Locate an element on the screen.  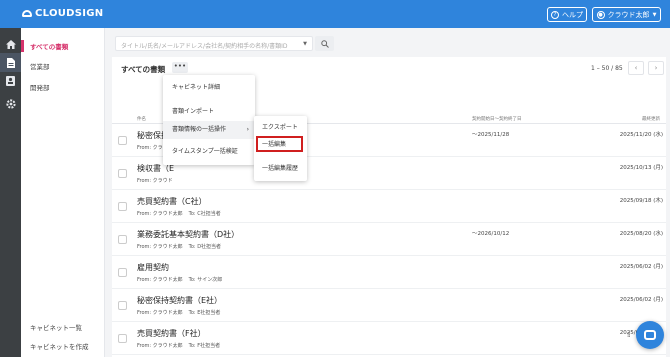
home-icon is located at coordinates (10, 44).